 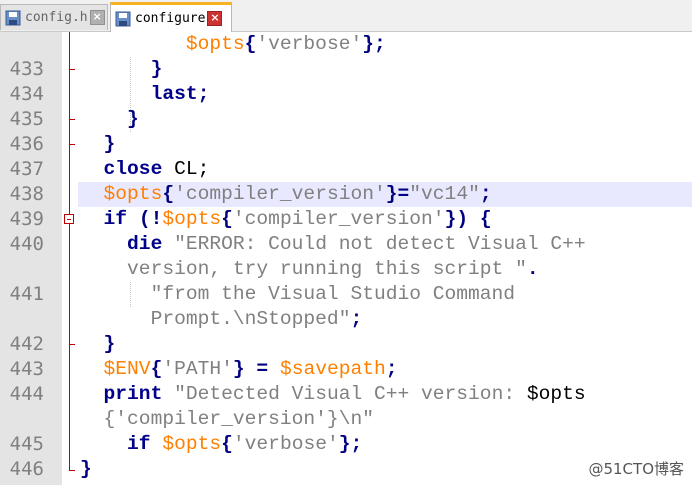 What do you see at coordinates (636, 468) in the screenshot?
I see `watermark: @51CTO博客` at bounding box center [636, 468].